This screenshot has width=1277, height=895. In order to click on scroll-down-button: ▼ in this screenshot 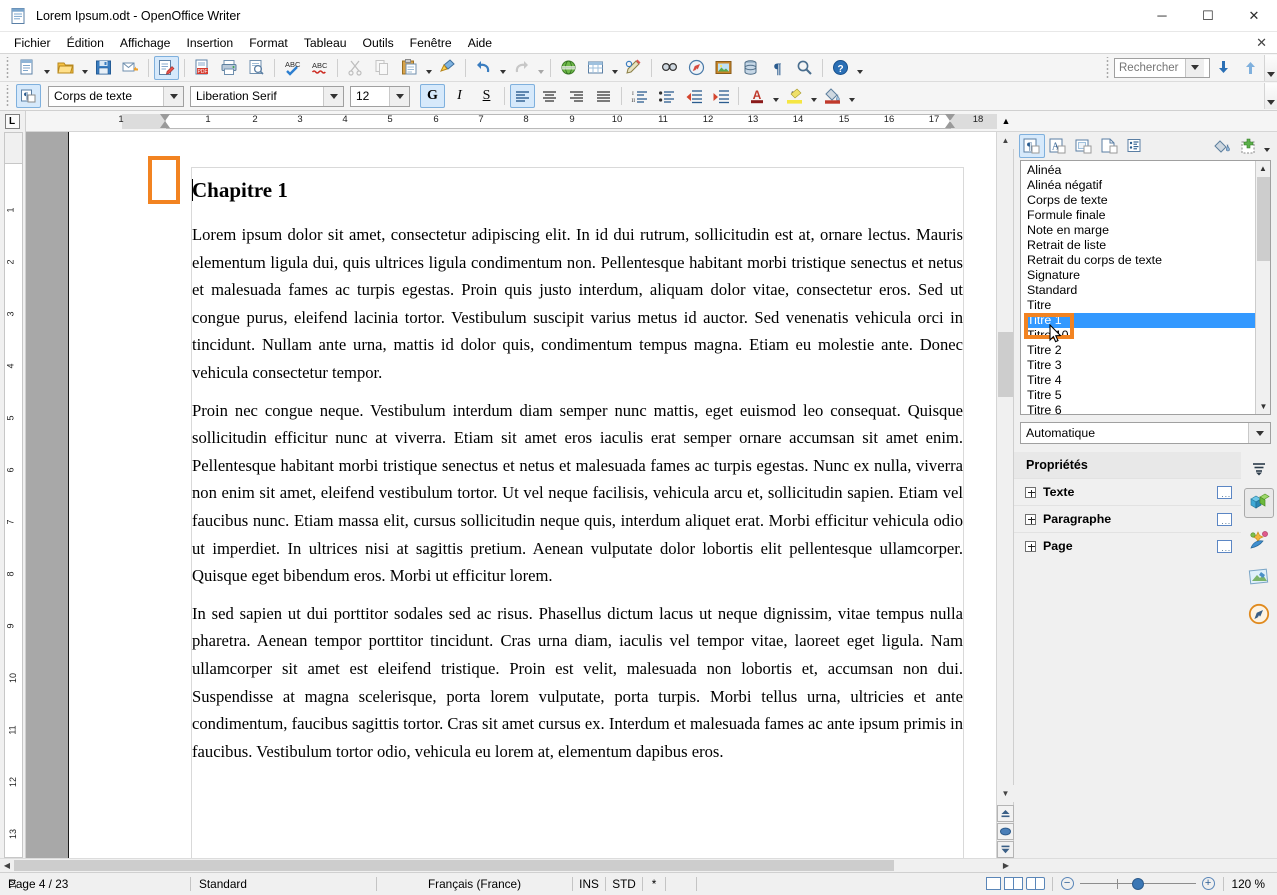, I will do `click(1005, 793)`.